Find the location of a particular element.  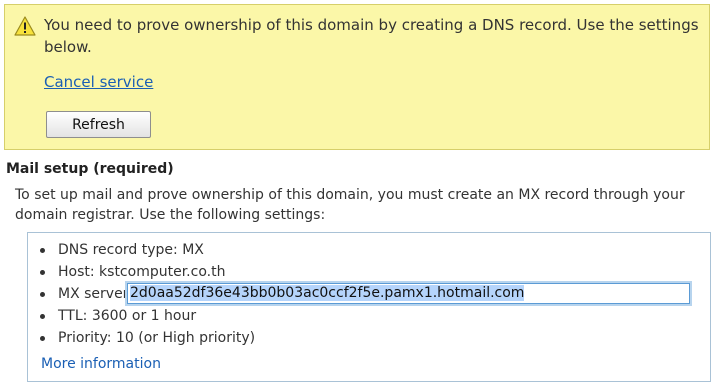

host-text: Host: kstcomputer.co.th is located at coordinates (142, 272).